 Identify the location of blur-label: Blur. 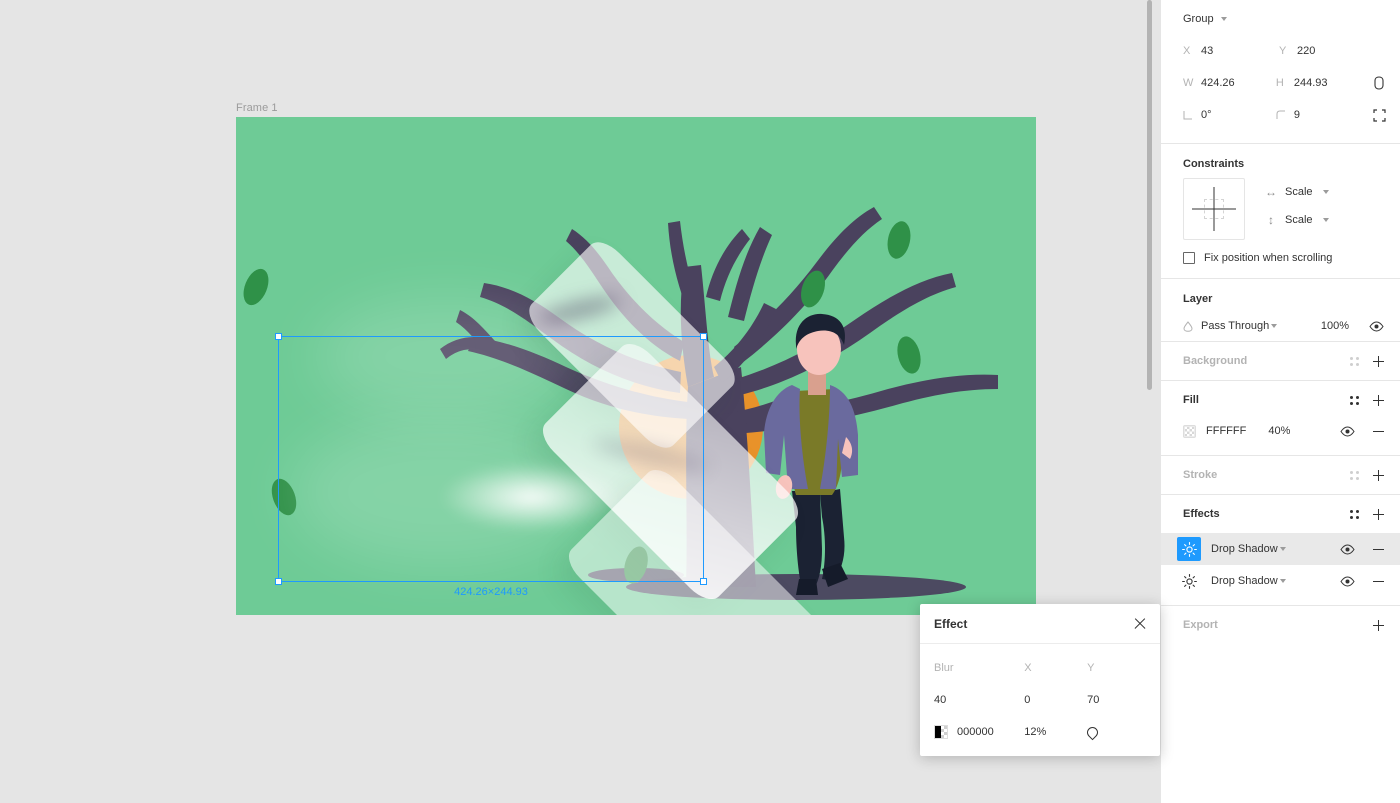
(944, 668).